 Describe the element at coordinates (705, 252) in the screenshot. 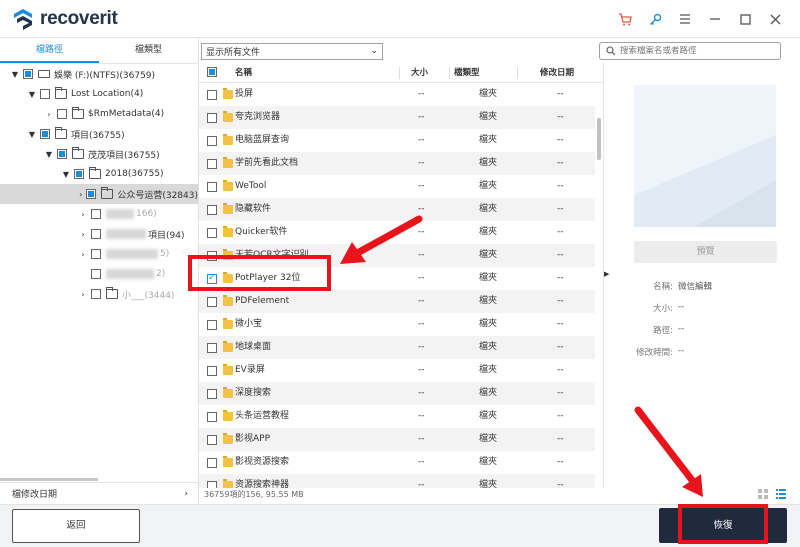

I see `preview-button: 預覽` at that location.